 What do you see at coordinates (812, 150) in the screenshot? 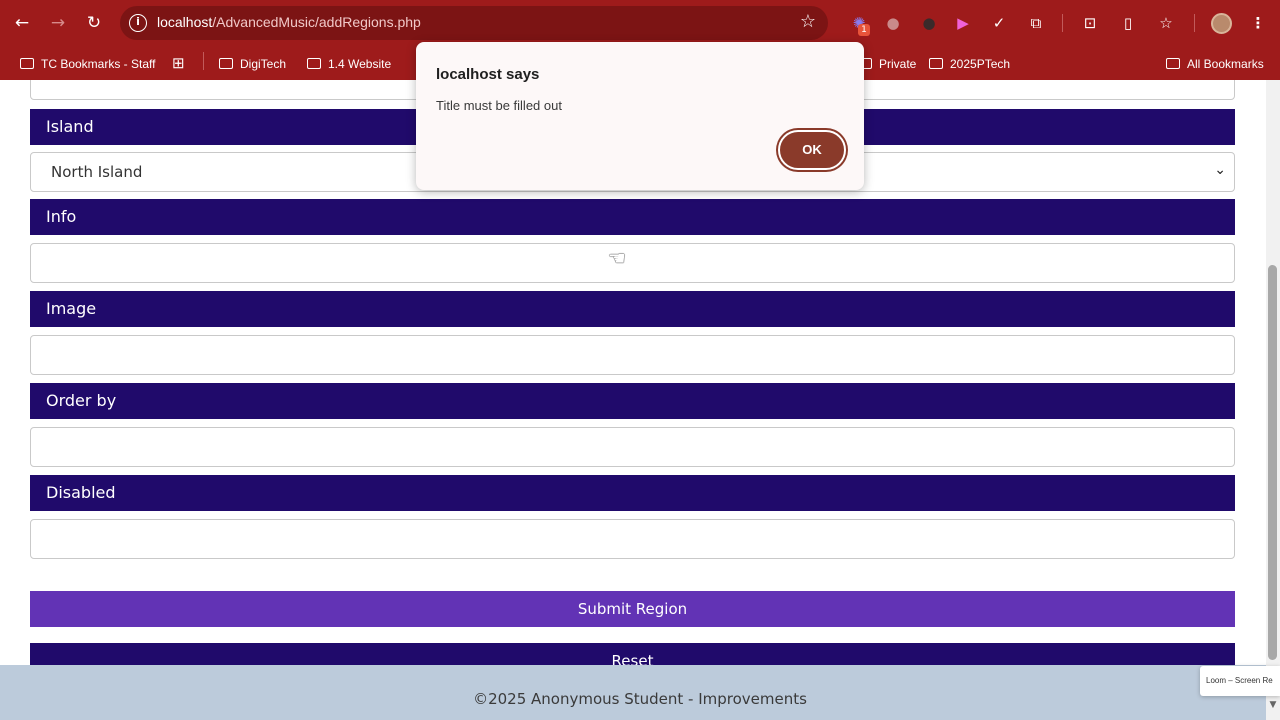
I see `ok-button: OK` at bounding box center [812, 150].